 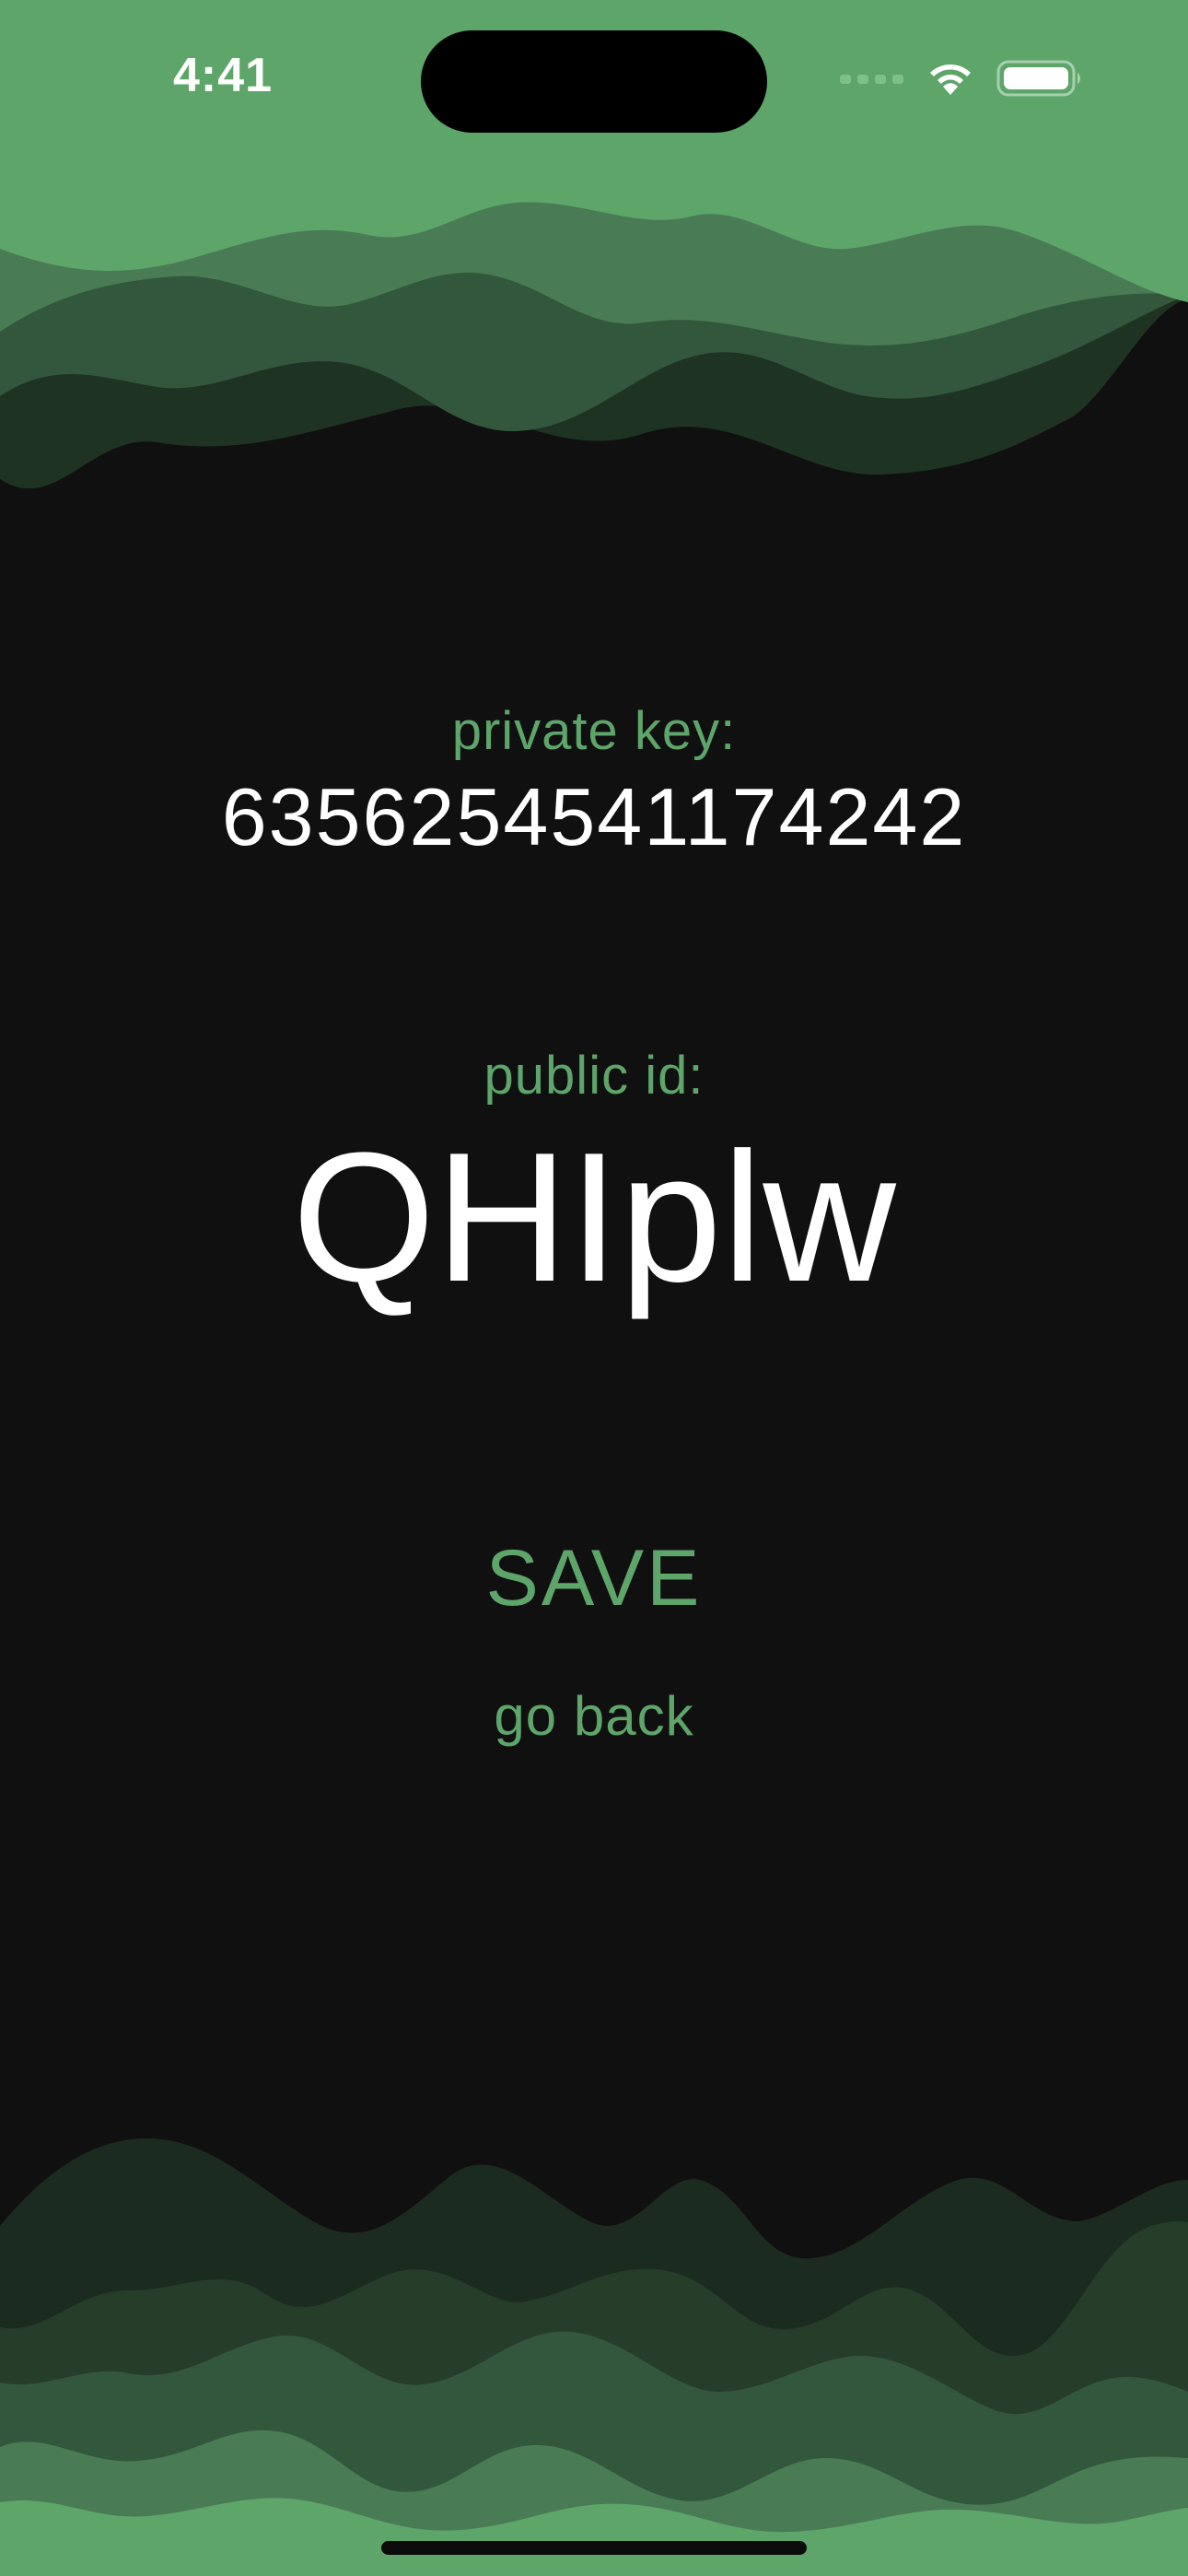 What do you see at coordinates (594, 1578) in the screenshot?
I see `save-button: SAVE` at bounding box center [594, 1578].